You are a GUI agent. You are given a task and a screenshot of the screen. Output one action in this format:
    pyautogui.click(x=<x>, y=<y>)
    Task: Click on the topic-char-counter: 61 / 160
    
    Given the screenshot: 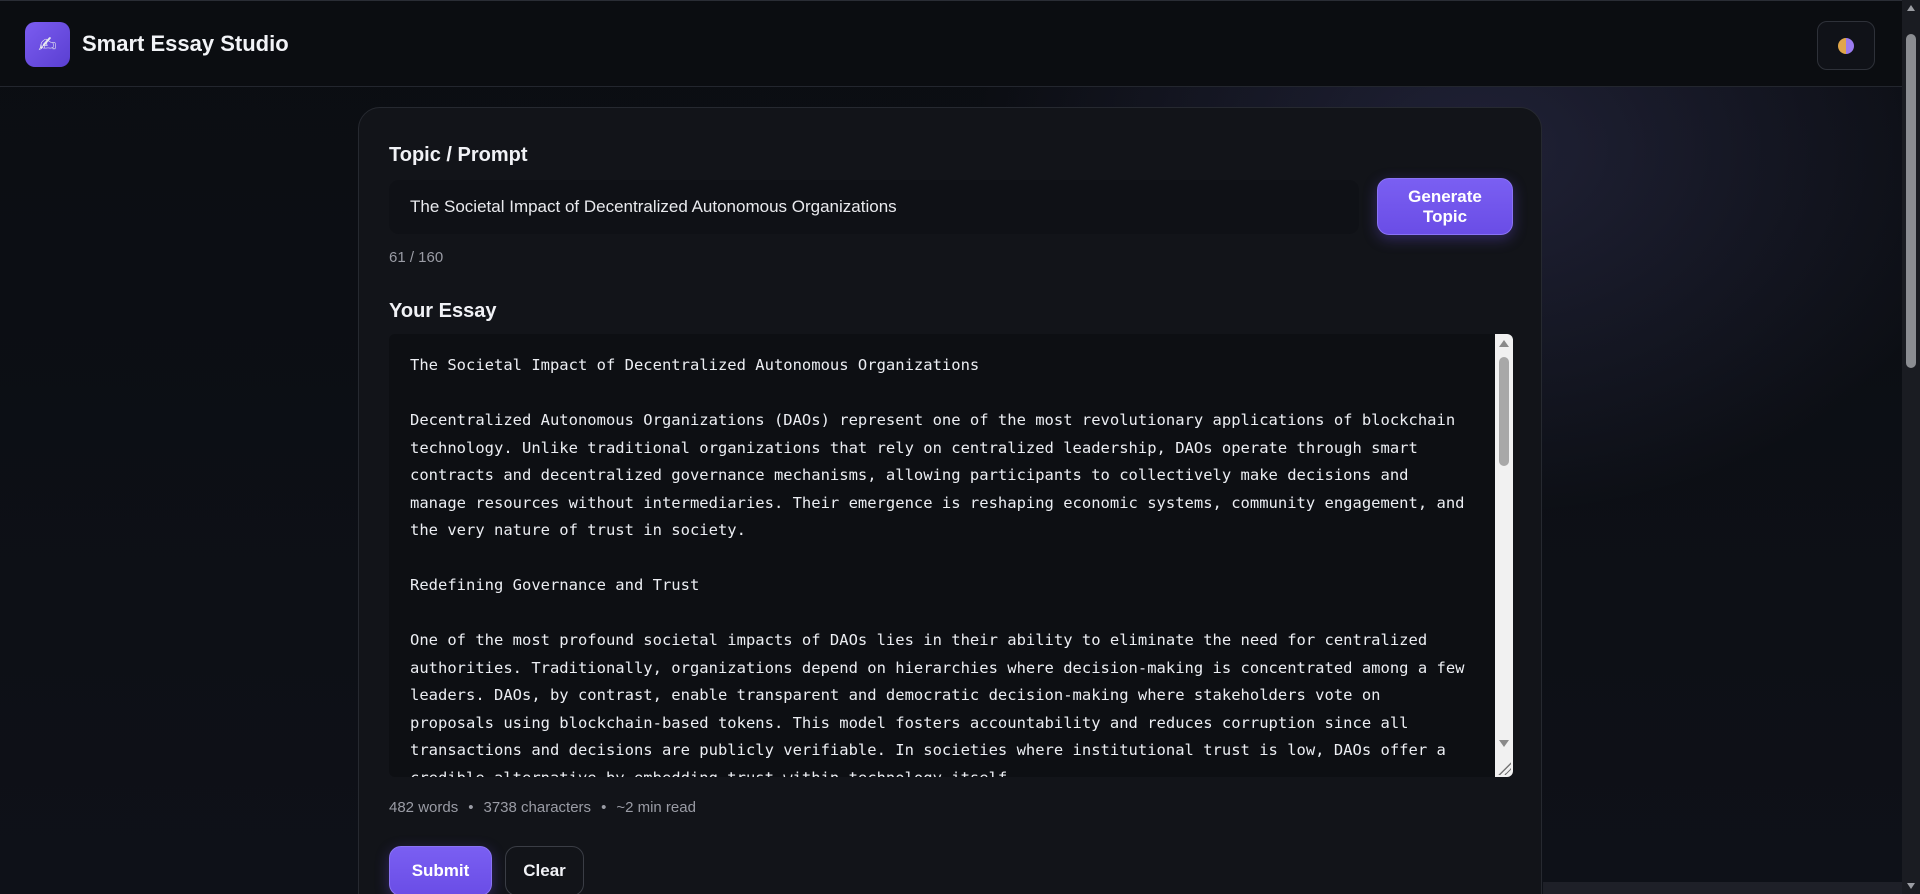 What is the action you would take?
    pyautogui.click(x=416, y=257)
    